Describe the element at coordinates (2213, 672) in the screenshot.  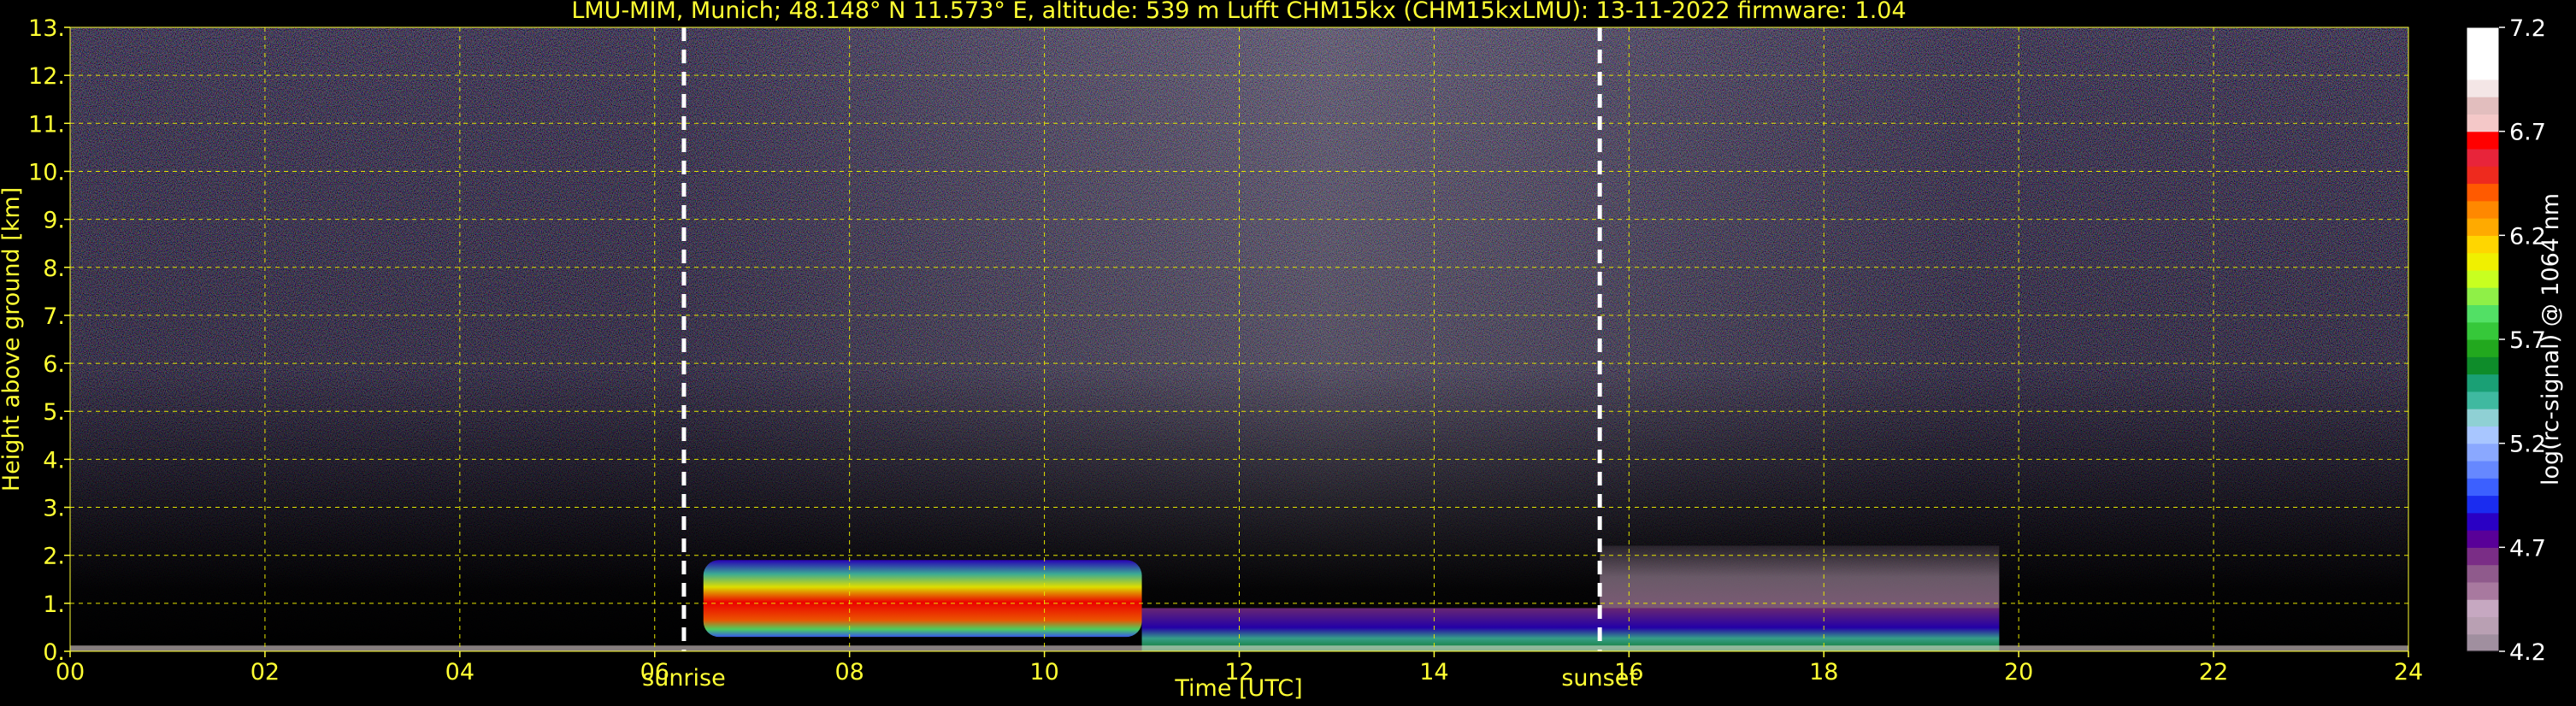
I see `x-tick-label: 22` at that location.